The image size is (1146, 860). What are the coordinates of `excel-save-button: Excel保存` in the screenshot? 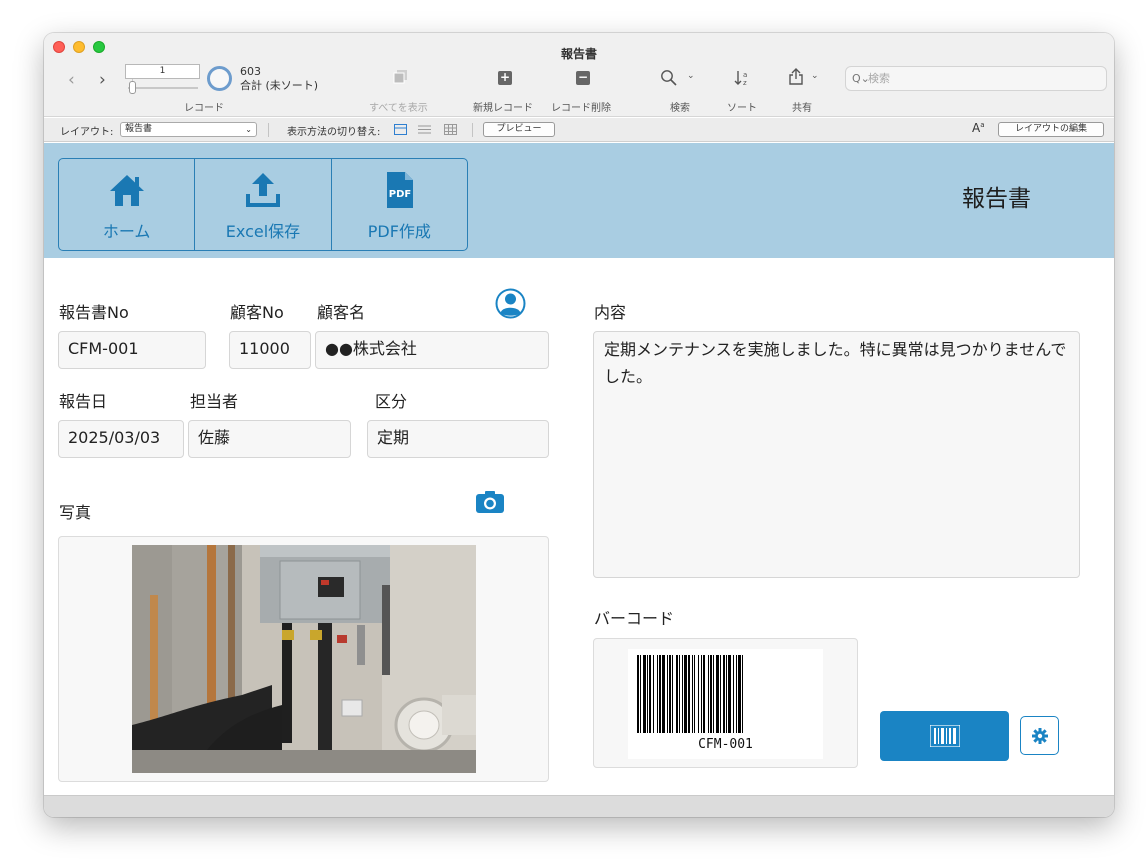 It's located at (263, 204).